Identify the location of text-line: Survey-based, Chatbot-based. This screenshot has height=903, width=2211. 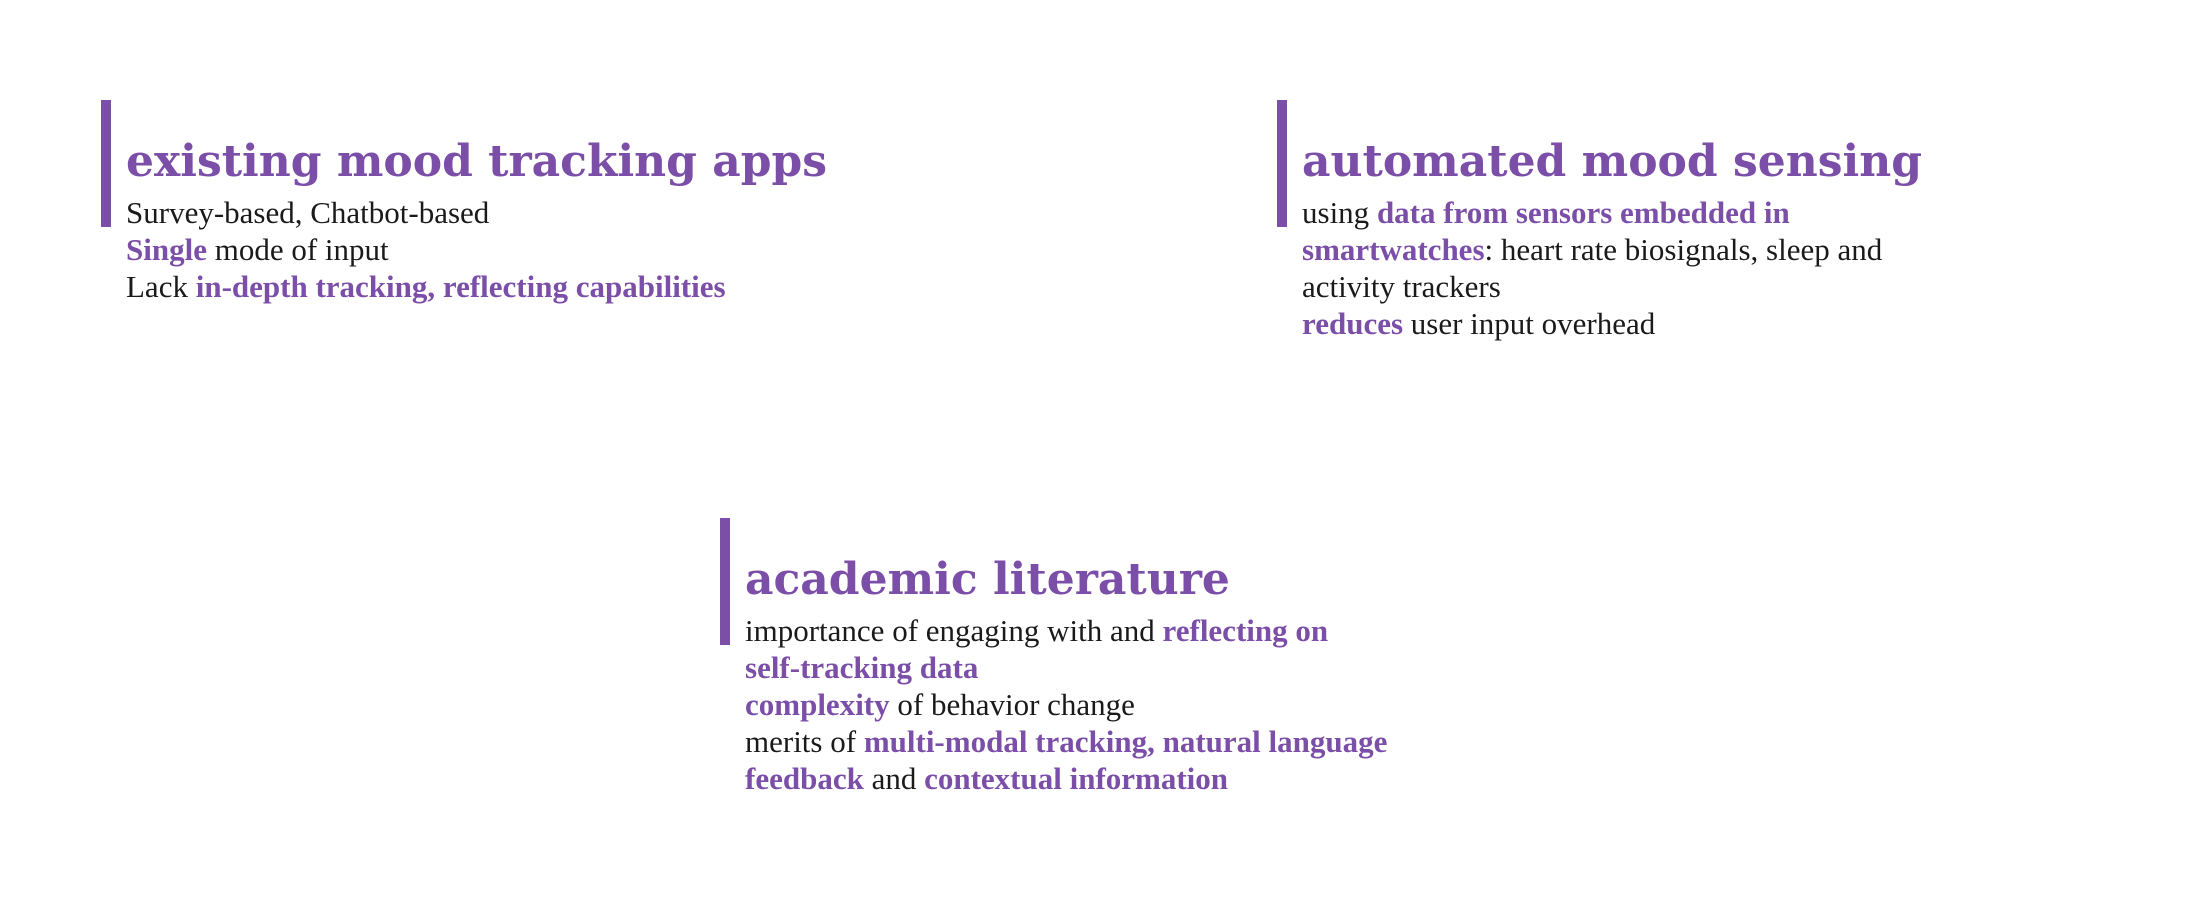
(476, 212).